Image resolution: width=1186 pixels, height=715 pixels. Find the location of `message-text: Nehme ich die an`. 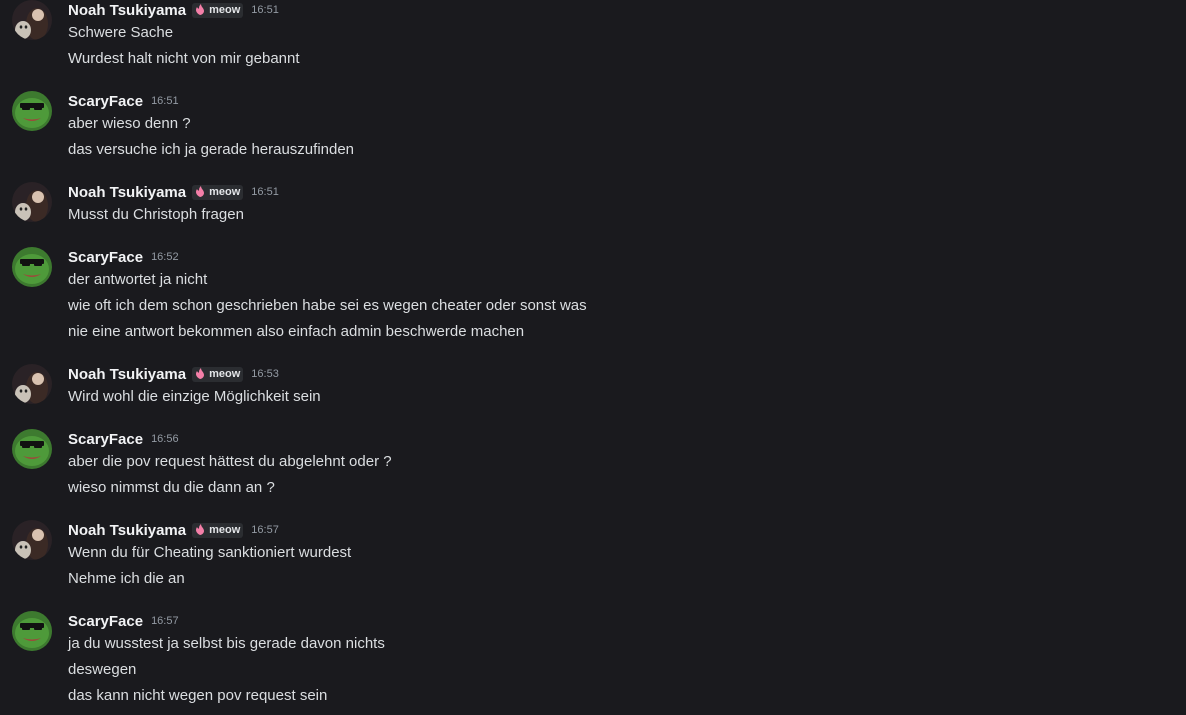

message-text: Nehme ich die an is located at coordinates (126, 578).